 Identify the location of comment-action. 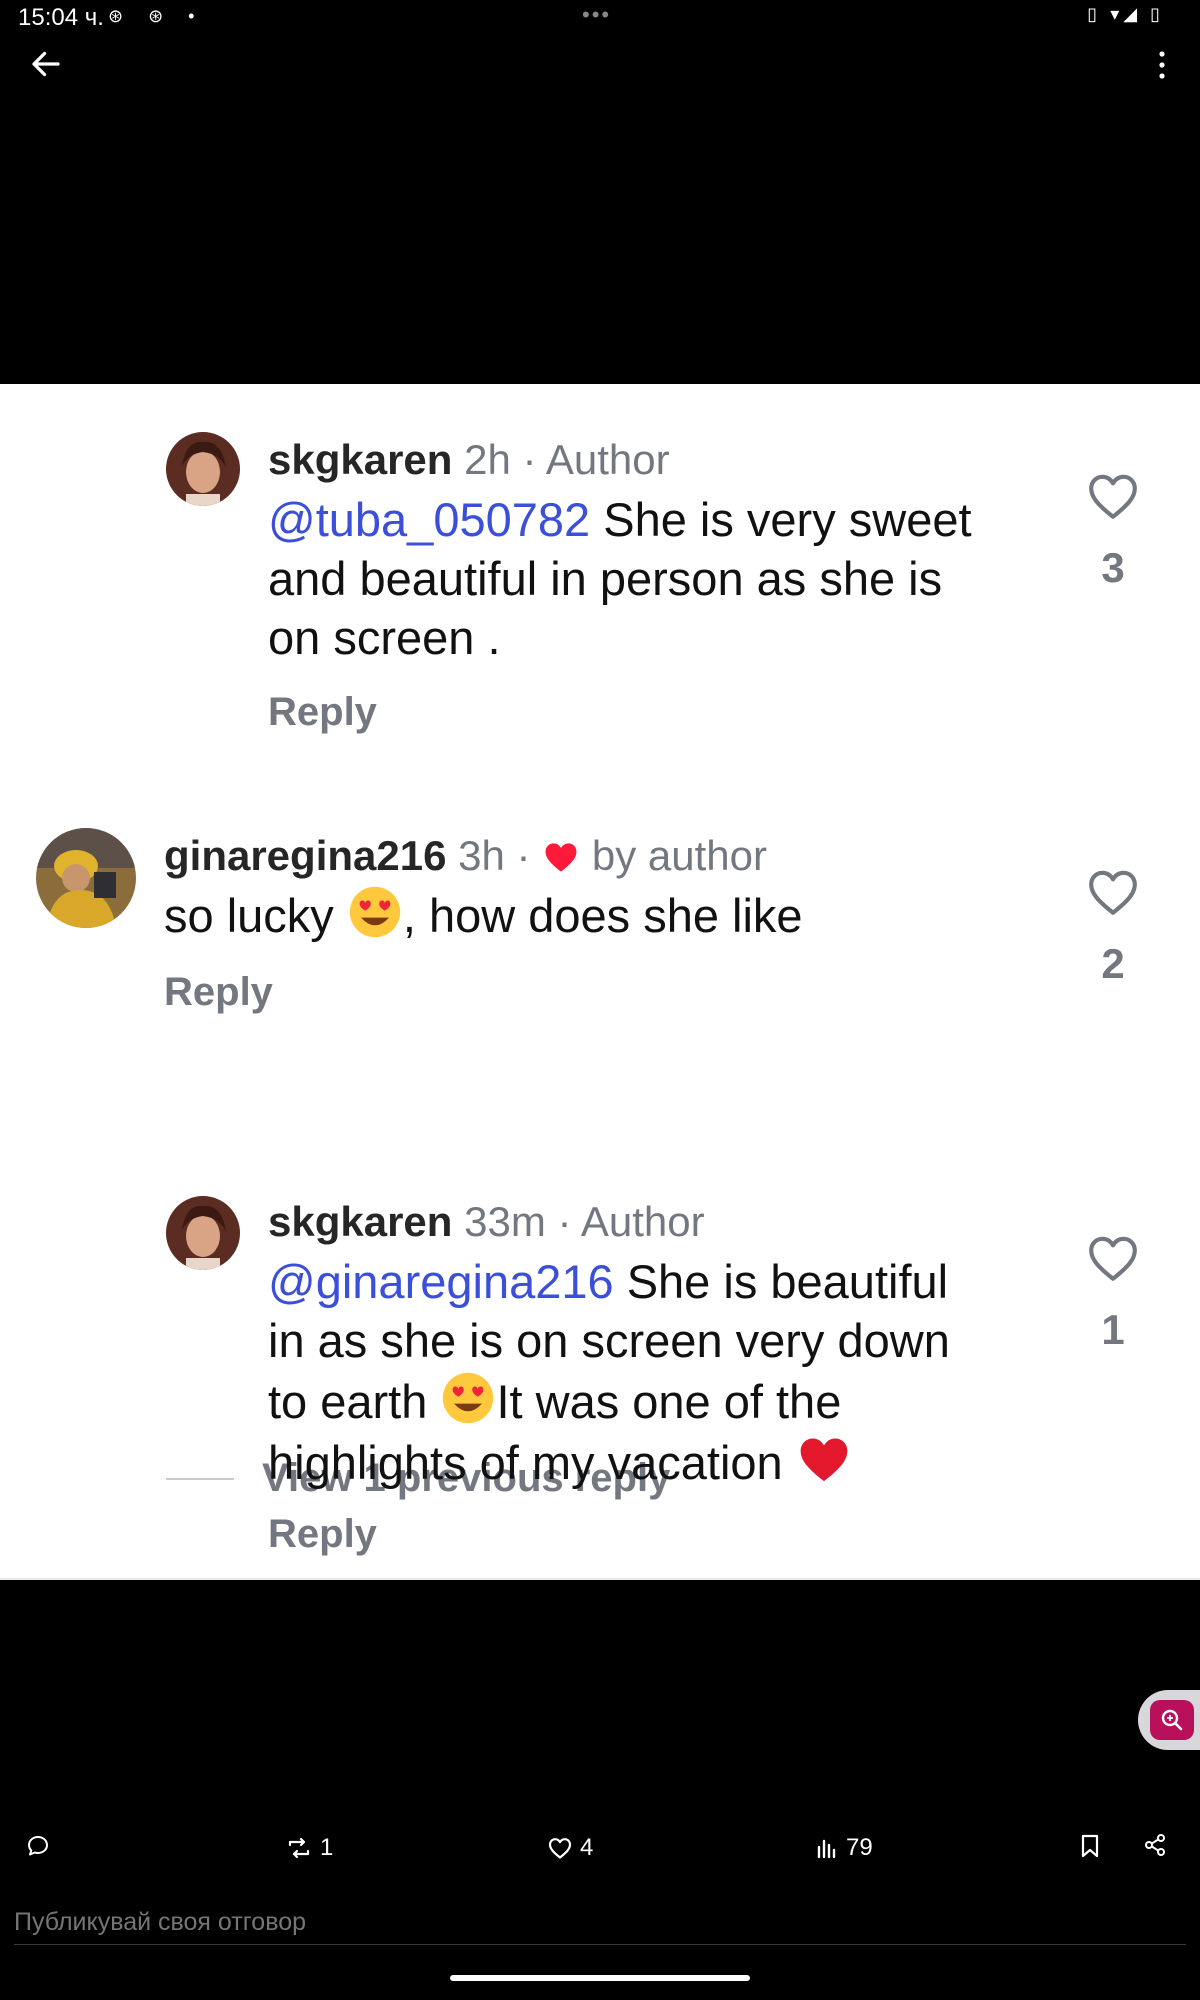
(38, 1846).